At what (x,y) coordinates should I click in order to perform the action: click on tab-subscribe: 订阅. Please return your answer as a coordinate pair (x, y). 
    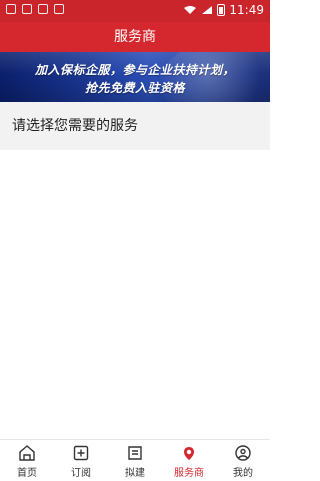
    Looking at the image, I should click on (81, 460).